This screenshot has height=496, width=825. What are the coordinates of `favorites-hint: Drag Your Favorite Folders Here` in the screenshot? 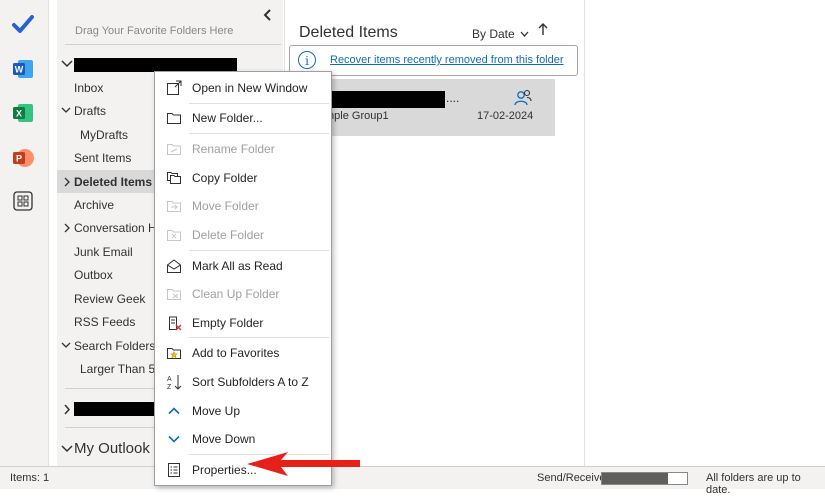 It's located at (154, 31).